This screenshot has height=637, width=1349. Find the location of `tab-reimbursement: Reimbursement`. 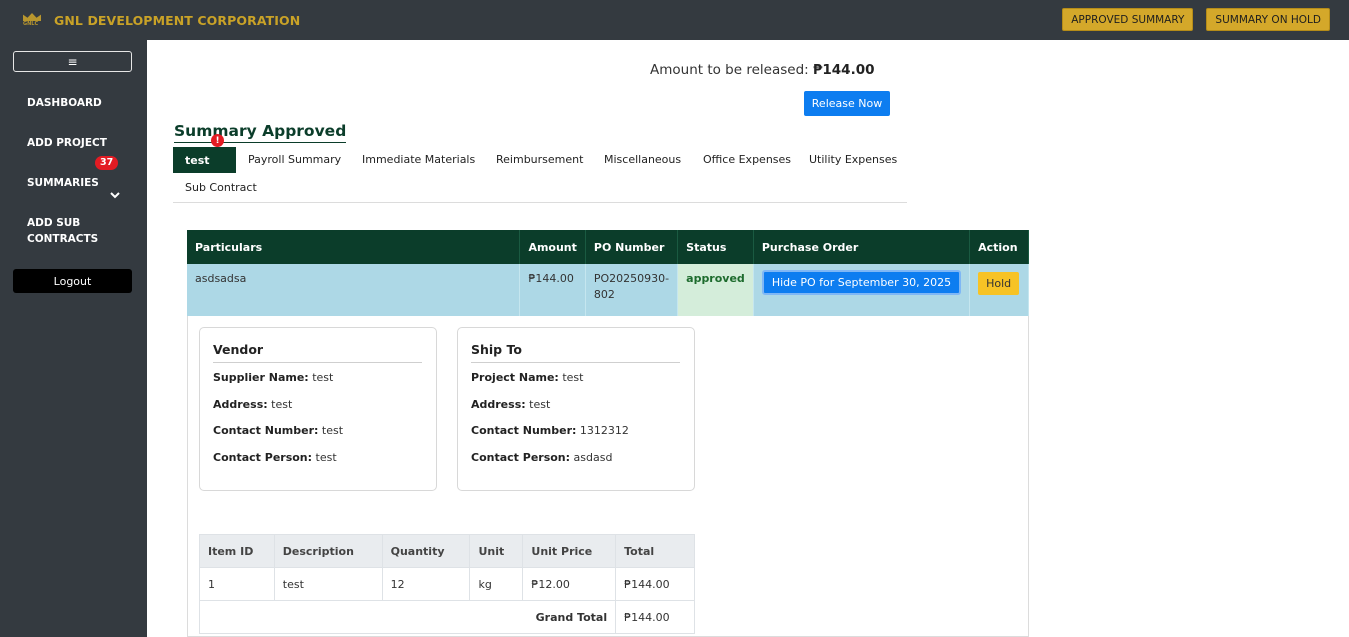

tab-reimbursement: Reimbursement is located at coordinates (539, 159).